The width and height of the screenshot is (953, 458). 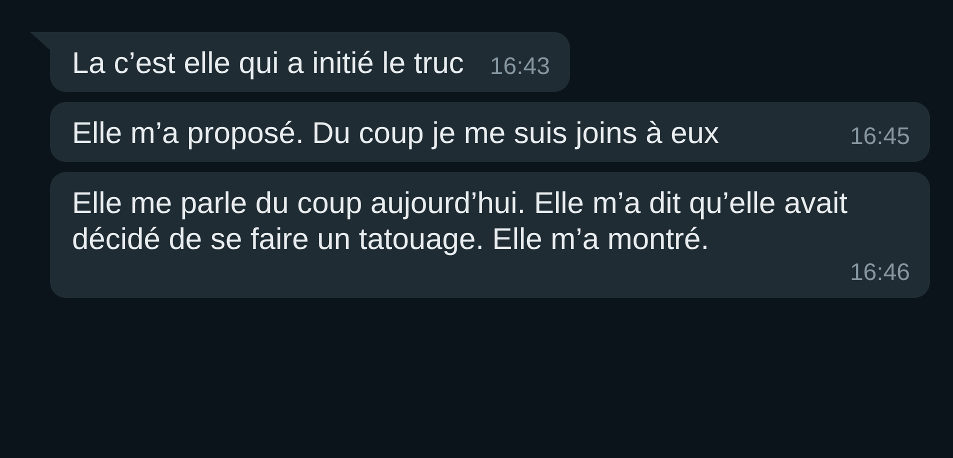 What do you see at coordinates (268, 64) in the screenshot?
I see `message-text: La c’est elle qui a initié le truc` at bounding box center [268, 64].